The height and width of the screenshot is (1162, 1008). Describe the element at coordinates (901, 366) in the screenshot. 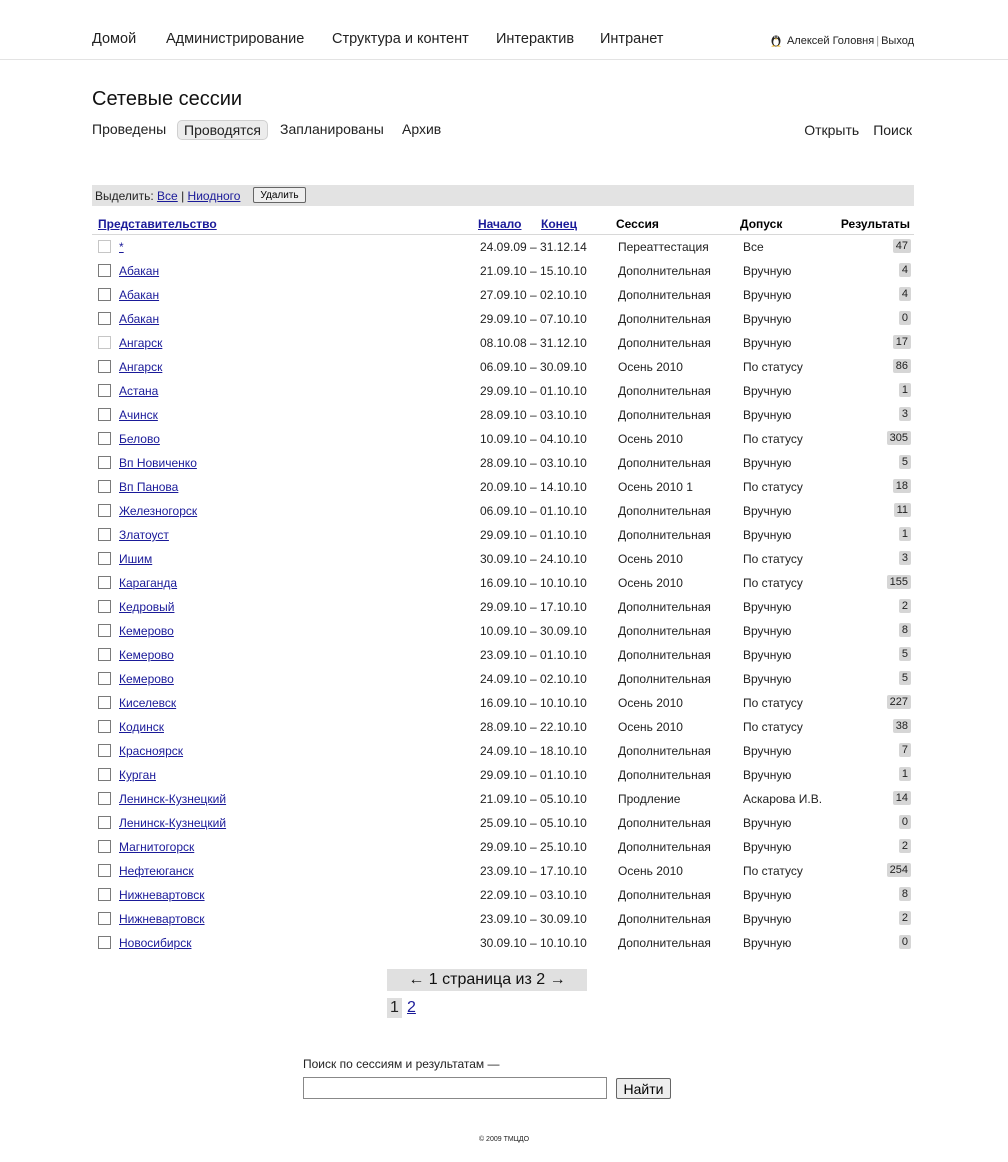

I see `results-badge: 86` at that location.